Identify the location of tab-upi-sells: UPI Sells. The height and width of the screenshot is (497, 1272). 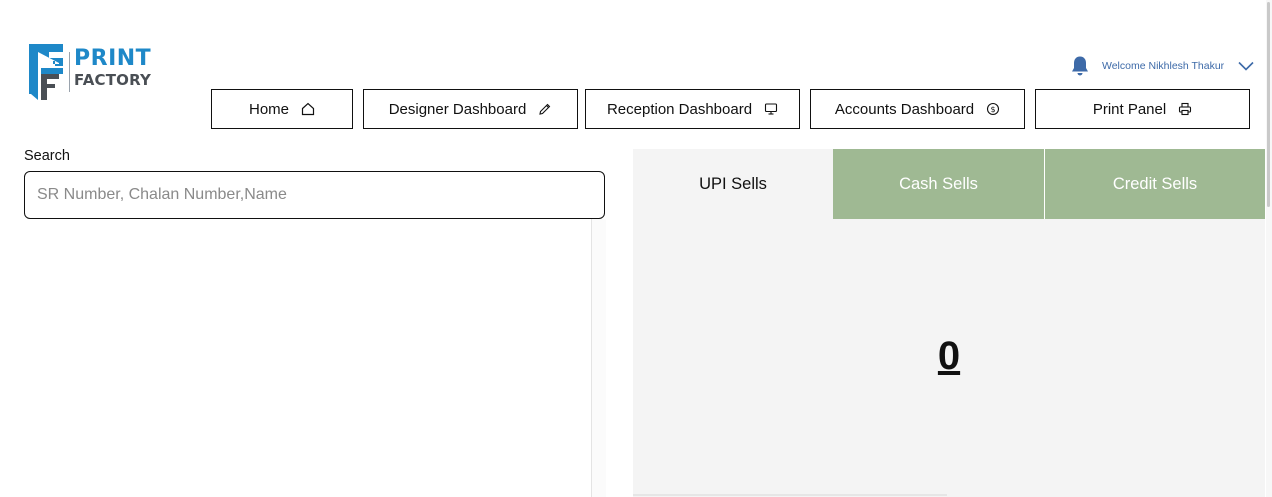
(733, 184).